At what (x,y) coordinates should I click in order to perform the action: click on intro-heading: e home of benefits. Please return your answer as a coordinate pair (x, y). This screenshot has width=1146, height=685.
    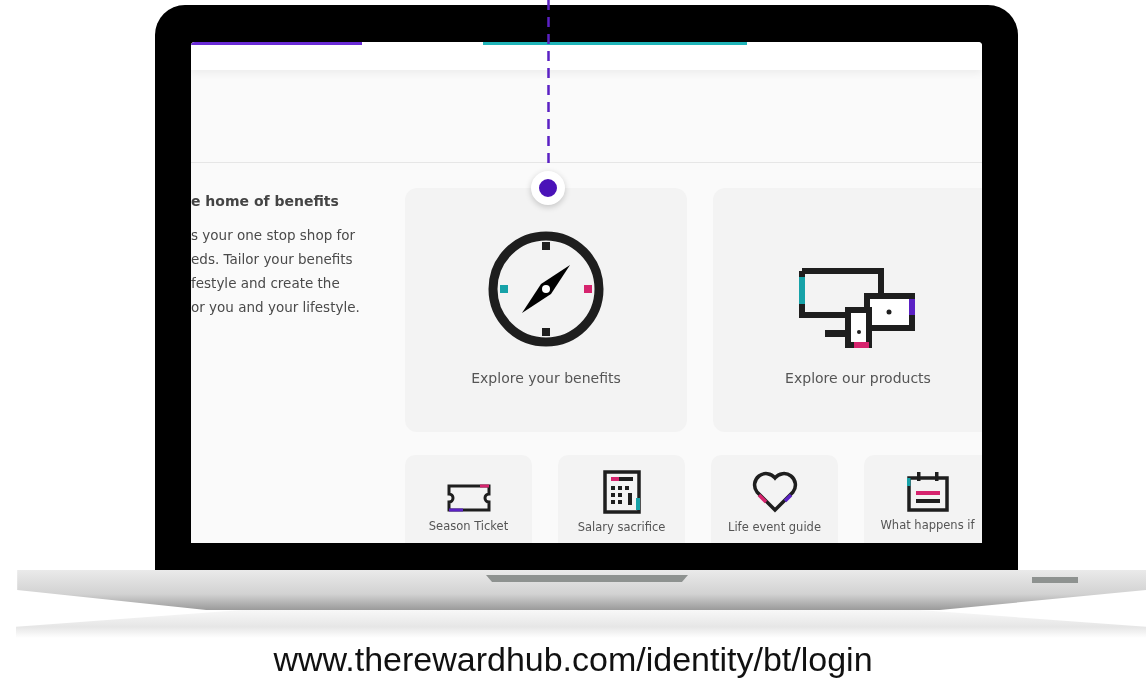
    Looking at the image, I should click on (265, 201).